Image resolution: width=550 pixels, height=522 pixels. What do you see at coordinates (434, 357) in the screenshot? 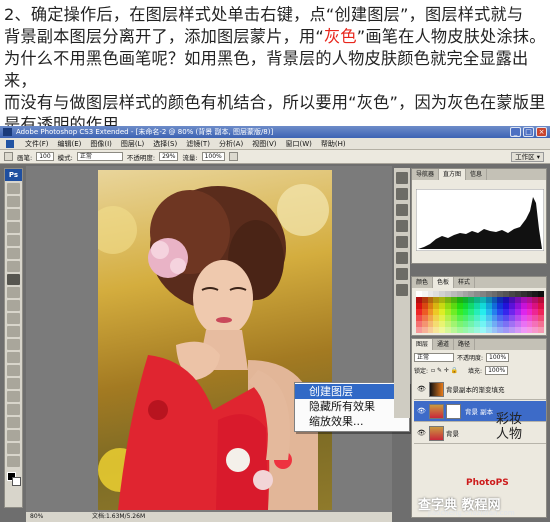
I see `blend-mode-select: 正常` at bounding box center [434, 357].